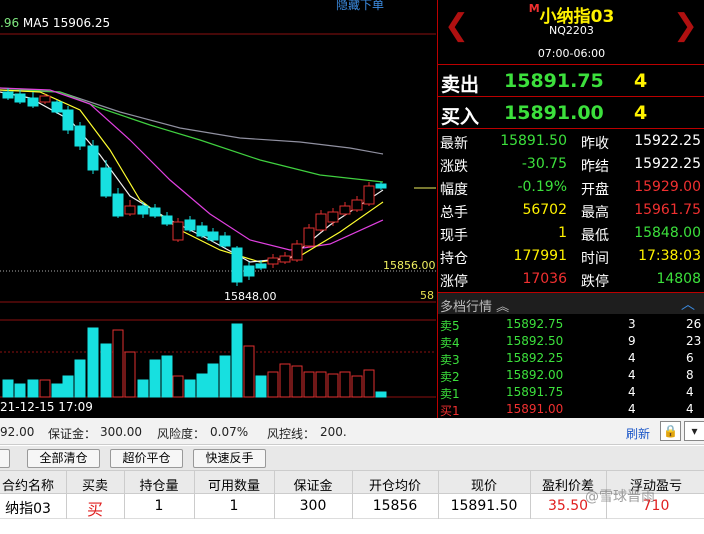  I want to click on watermark: @雪球晋雨, so click(620, 497).